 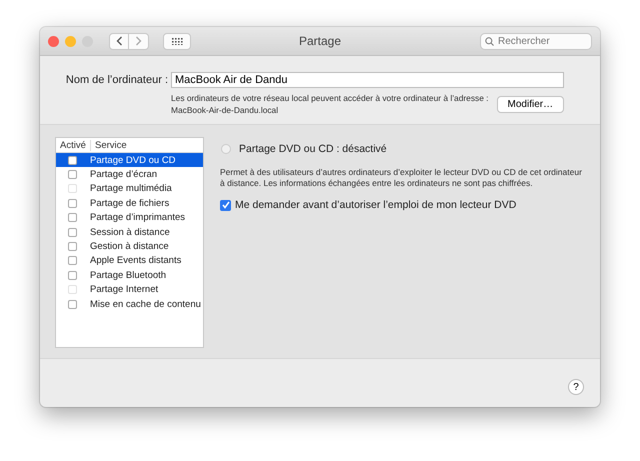 What do you see at coordinates (330, 104) in the screenshot?
I see `address-info-text: Les ordinateurs de votre réseau local peuvent accéder à votre ordinateur à l’adresse : MacBook-Air-de-Dandu.local` at bounding box center [330, 104].